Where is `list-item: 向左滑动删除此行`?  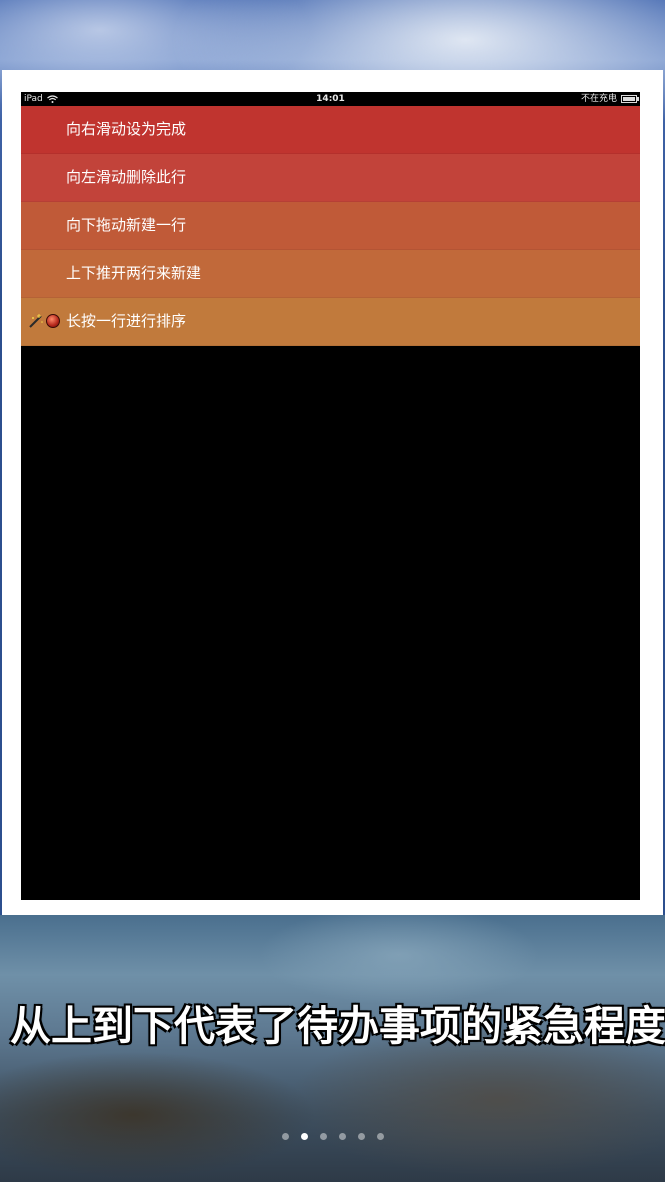 list-item: 向左滑动删除此行 is located at coordinates (330, 178).